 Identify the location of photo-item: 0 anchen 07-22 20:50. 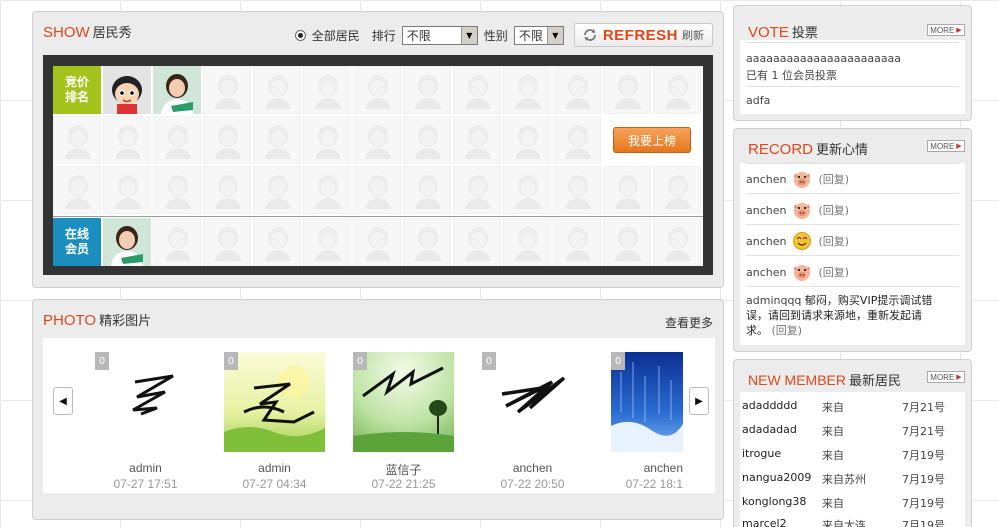
(539, 422).